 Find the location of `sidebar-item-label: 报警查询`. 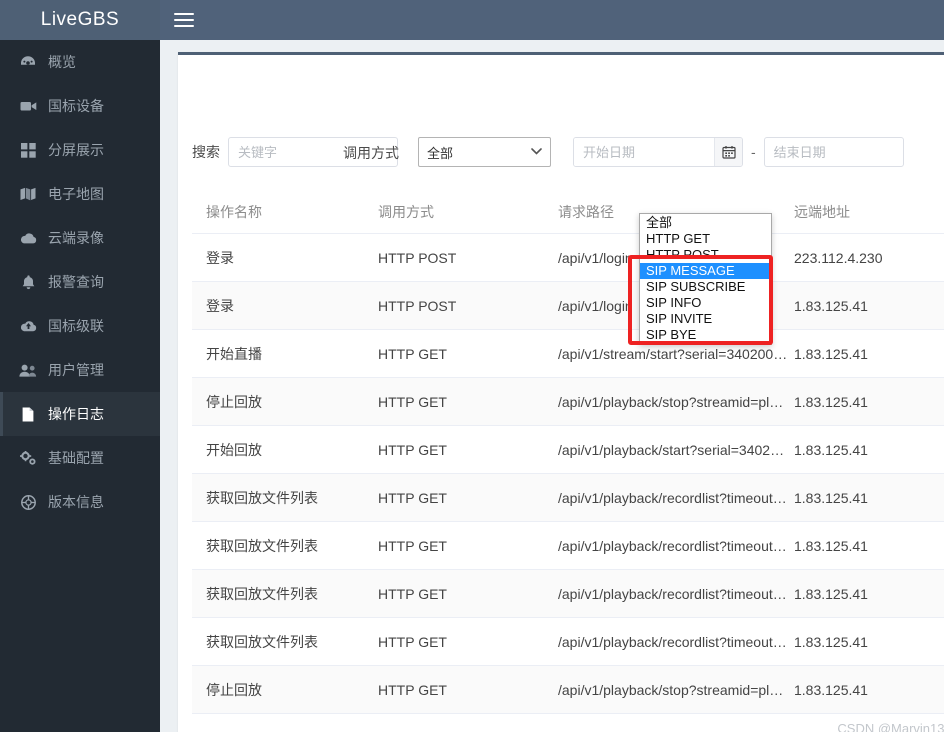

sidebar-item-label: 报警查询 is located at coordinates (76, 282).